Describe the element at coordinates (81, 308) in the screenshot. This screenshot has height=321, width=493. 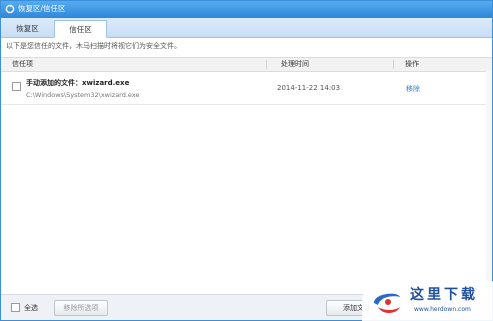
I see `remove-selected-button: 移除所选项` at that location.